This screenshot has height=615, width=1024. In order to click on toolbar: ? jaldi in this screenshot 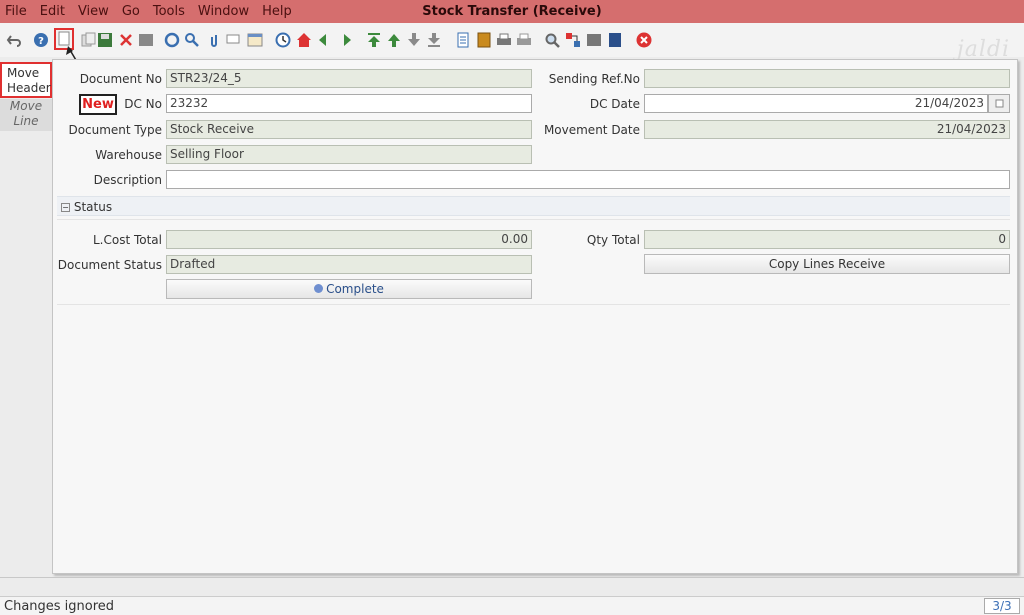, I will do `click(512, 42)`.